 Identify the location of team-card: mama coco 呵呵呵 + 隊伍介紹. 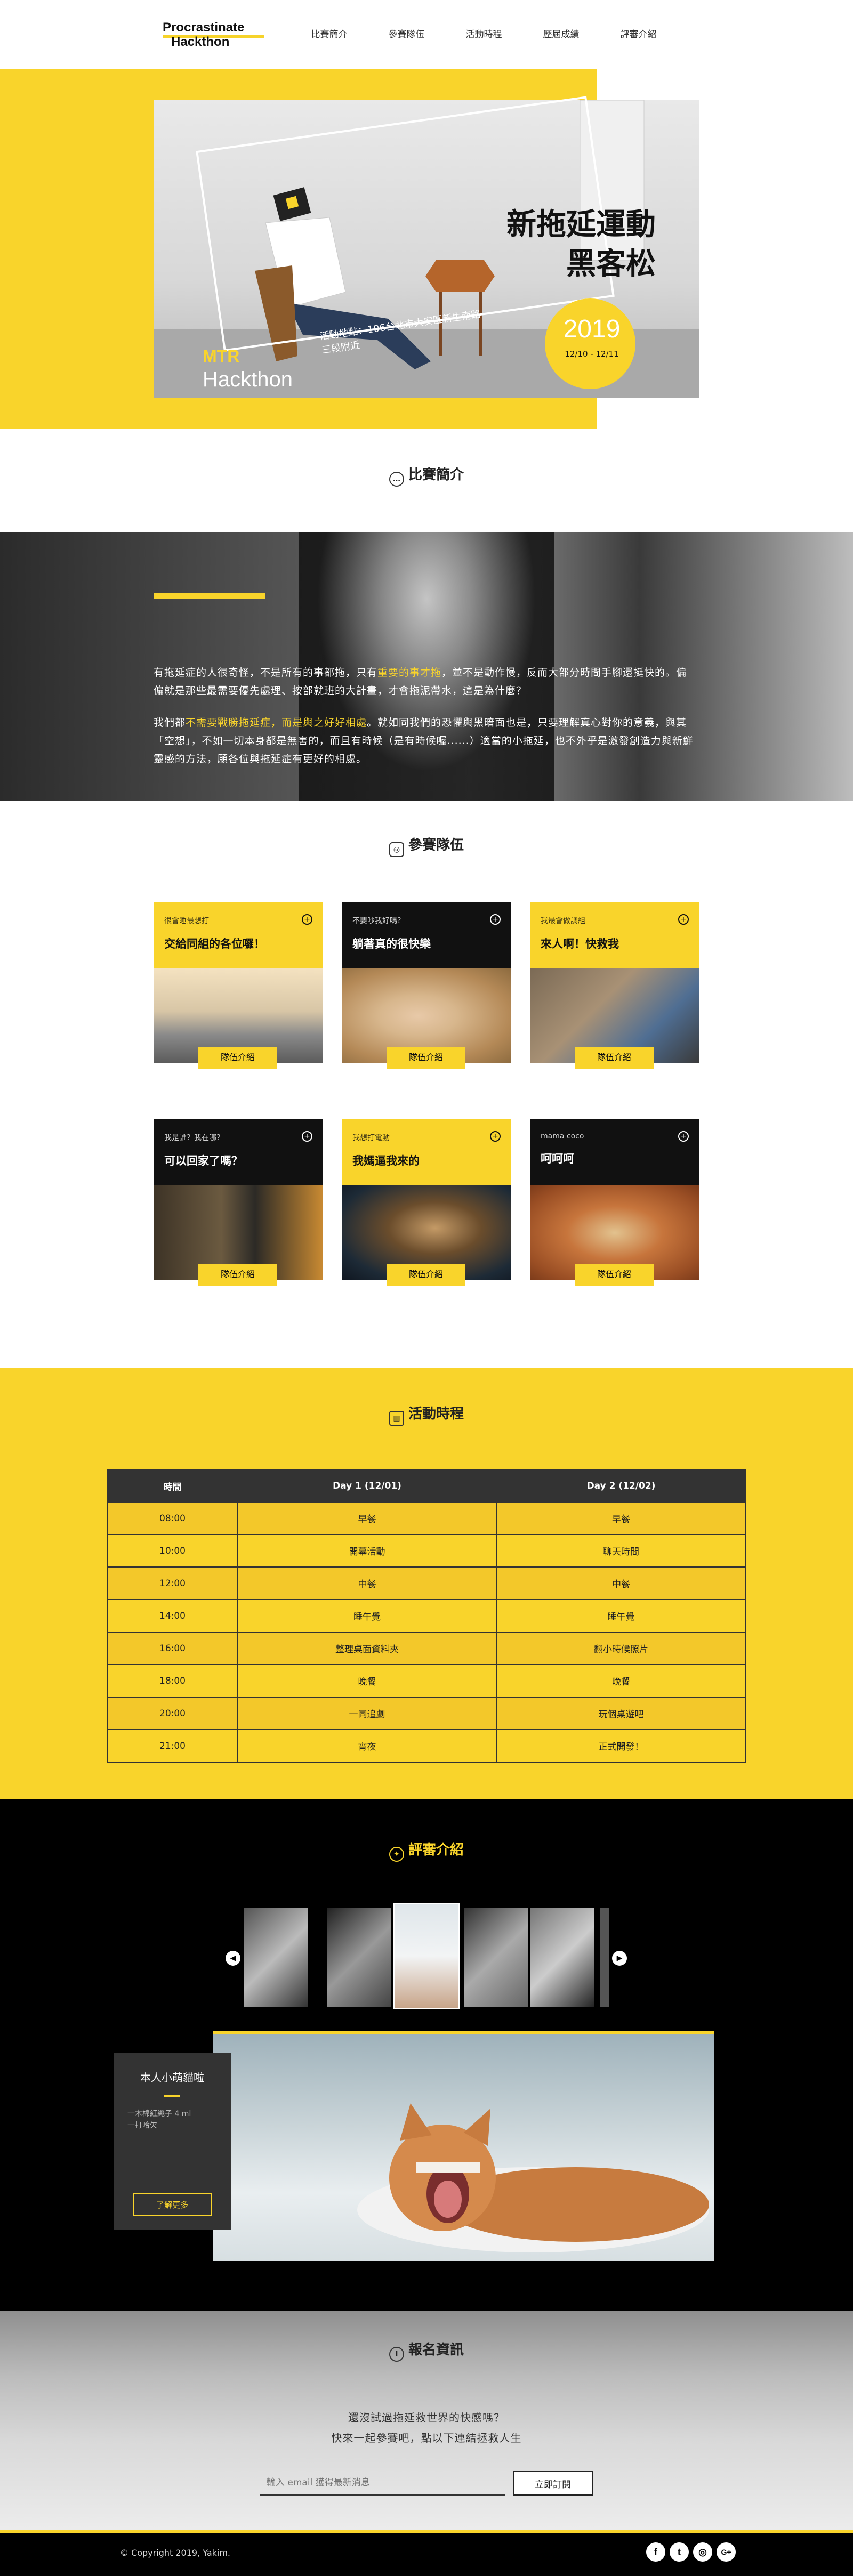
(614, 1203).